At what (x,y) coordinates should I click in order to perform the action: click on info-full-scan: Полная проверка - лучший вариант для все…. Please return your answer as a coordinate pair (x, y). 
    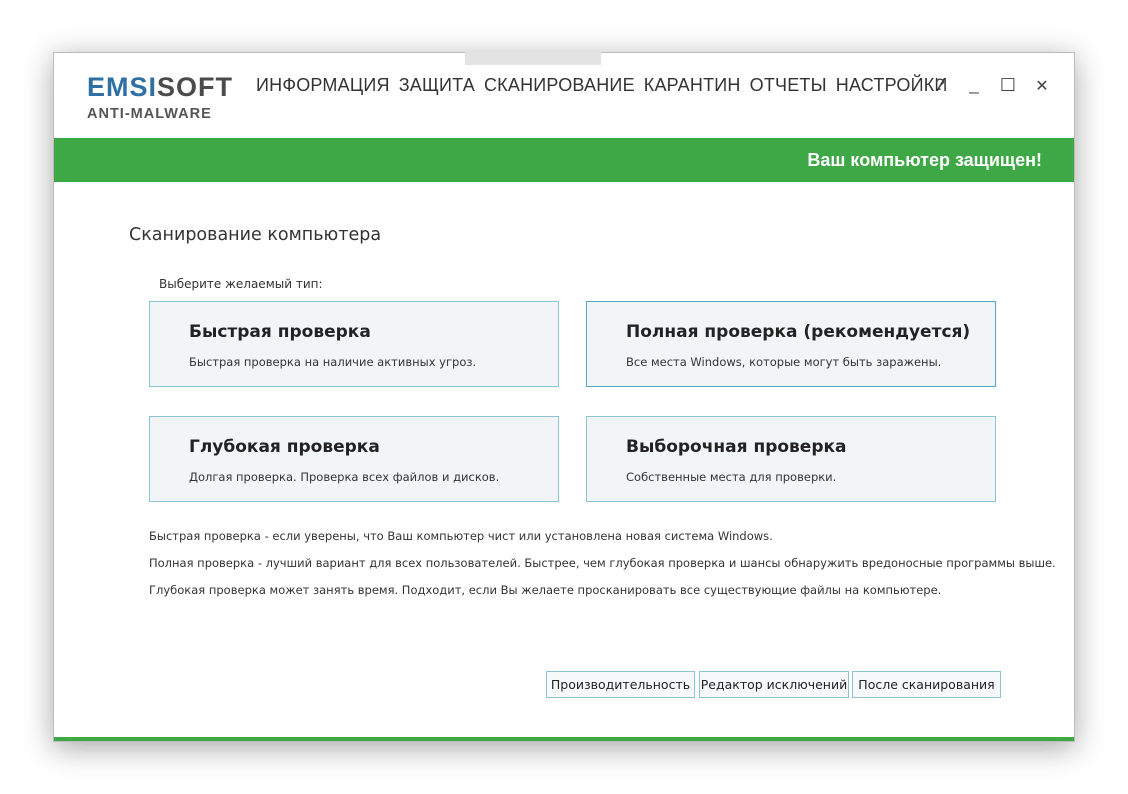
    Looking at the image, I should click on (602, 563).